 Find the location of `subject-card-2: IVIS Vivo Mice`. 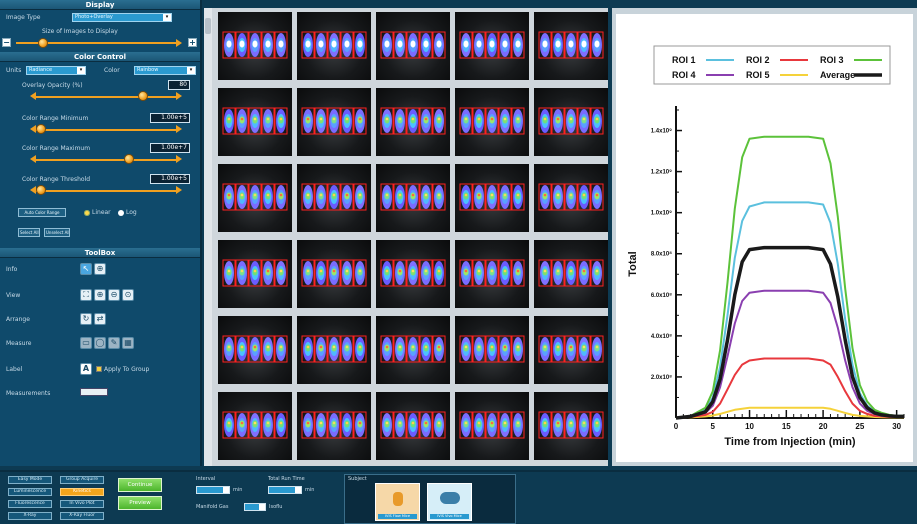

subject-card-2: IVIS Vivo Mice is located at coordinates (449, 502).